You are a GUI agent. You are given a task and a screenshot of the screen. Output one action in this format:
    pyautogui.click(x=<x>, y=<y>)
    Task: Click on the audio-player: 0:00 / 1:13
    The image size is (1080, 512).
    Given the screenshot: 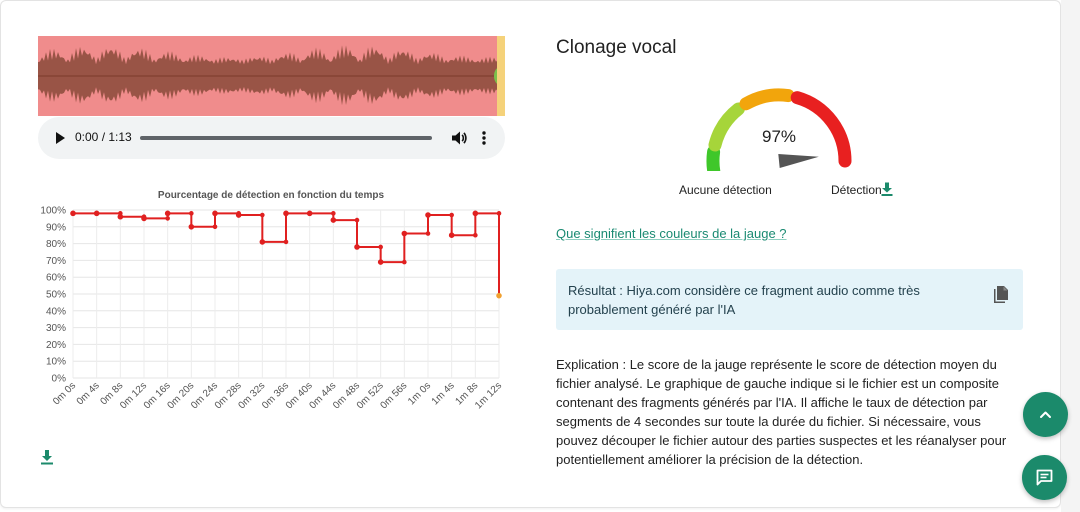 What is the action you would take?
    pyautogui.click(x=271, y=138)
    